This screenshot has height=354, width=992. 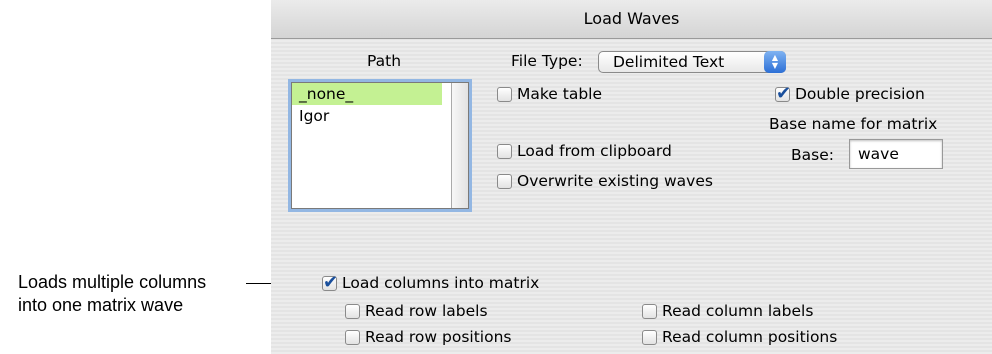 What do you see at coordinates (459, 145) in the screenshot?
I see `path-scrollbar` at bounding box center [459, 145].